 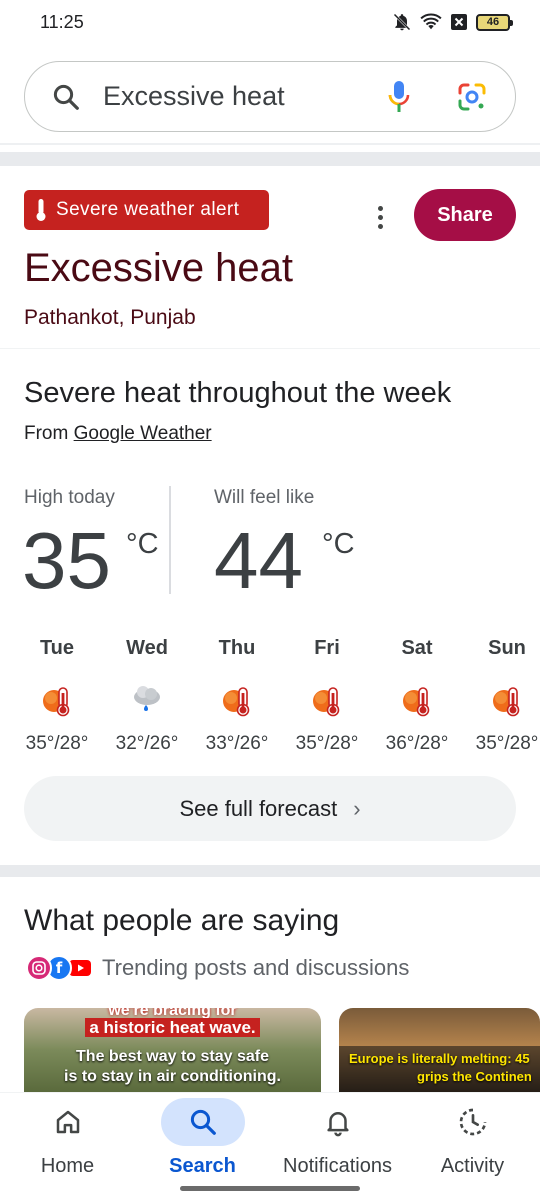 I want to click on post-caption: The best way to stay safe, so click(x=172, y=1056).